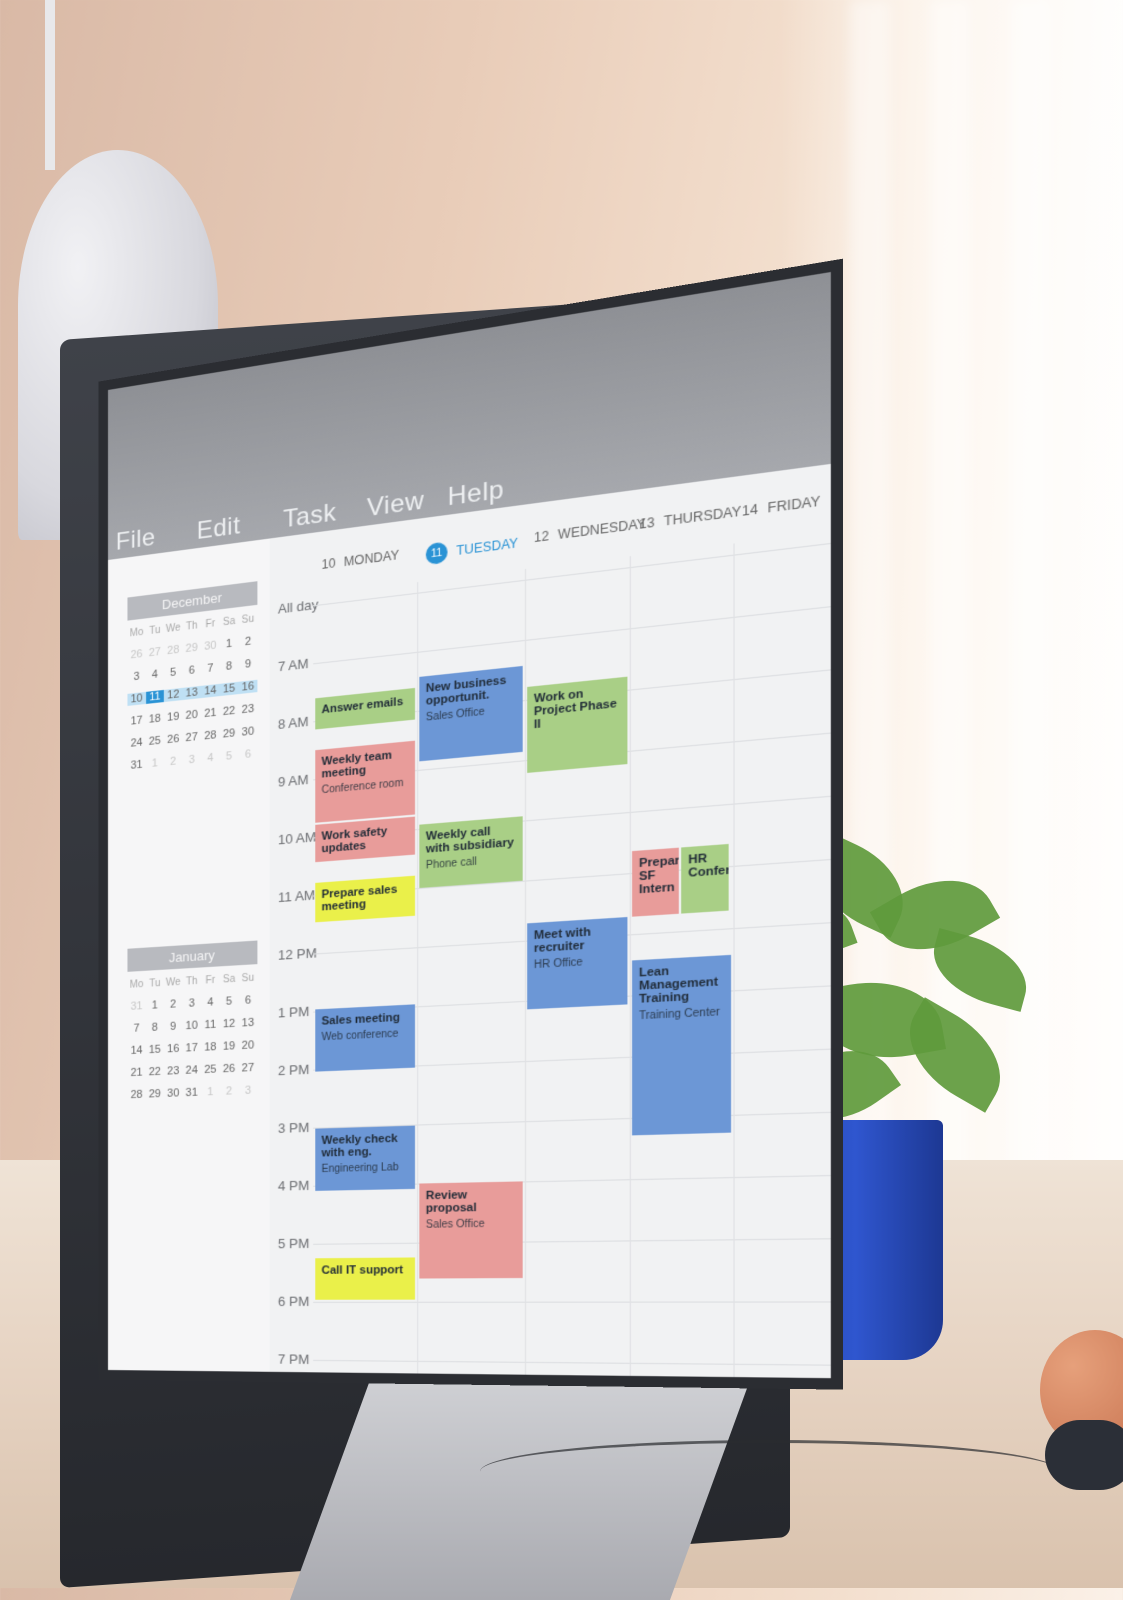 The height and width of the screenshot is (1600, 1123). What do you see at coordinates (219, 529) in the screenshot?
I see `menu-edit: Edit` at bounding box center [219, 529].